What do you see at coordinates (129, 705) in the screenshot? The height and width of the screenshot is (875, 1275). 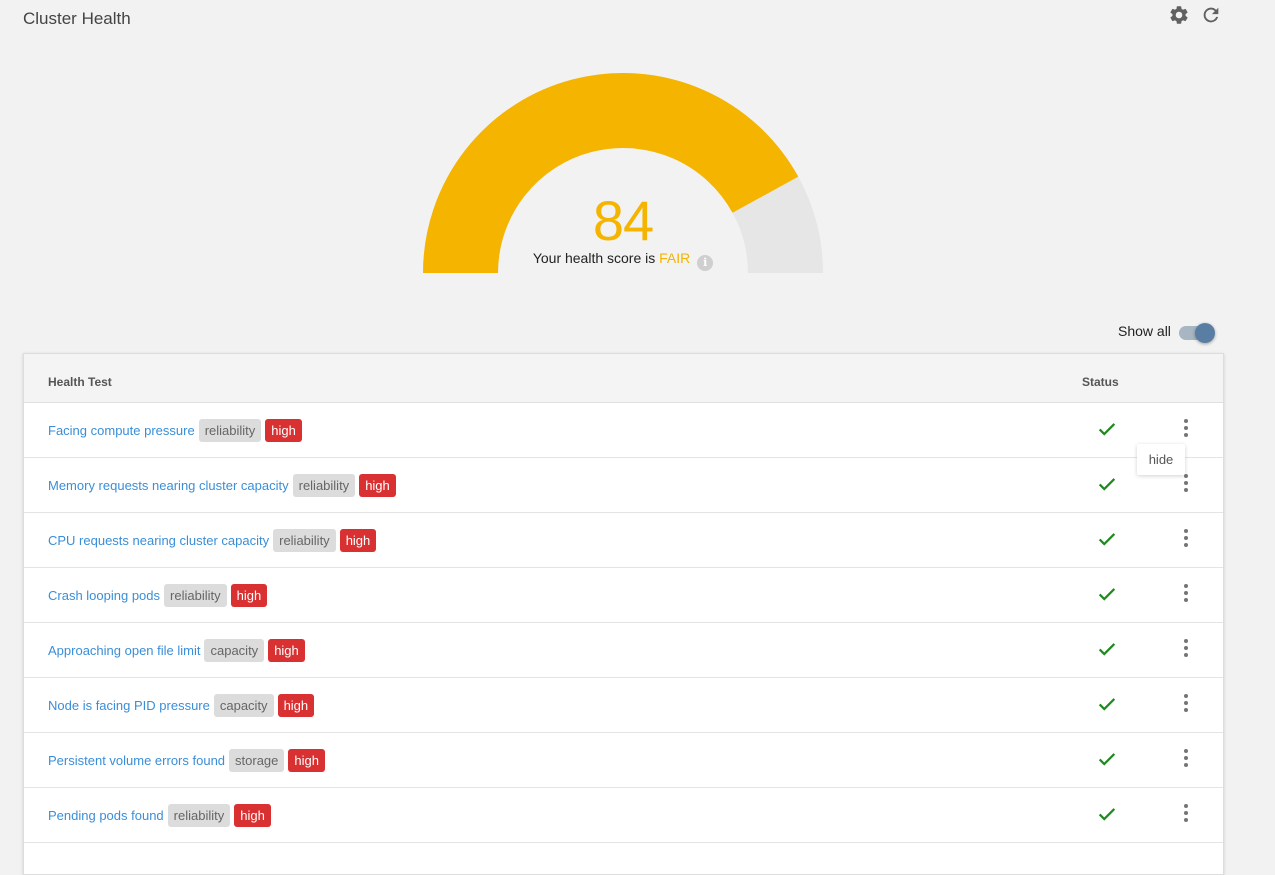 I see `health-test-link: Node is facing PID pressure` at bounding box center [129, 705].